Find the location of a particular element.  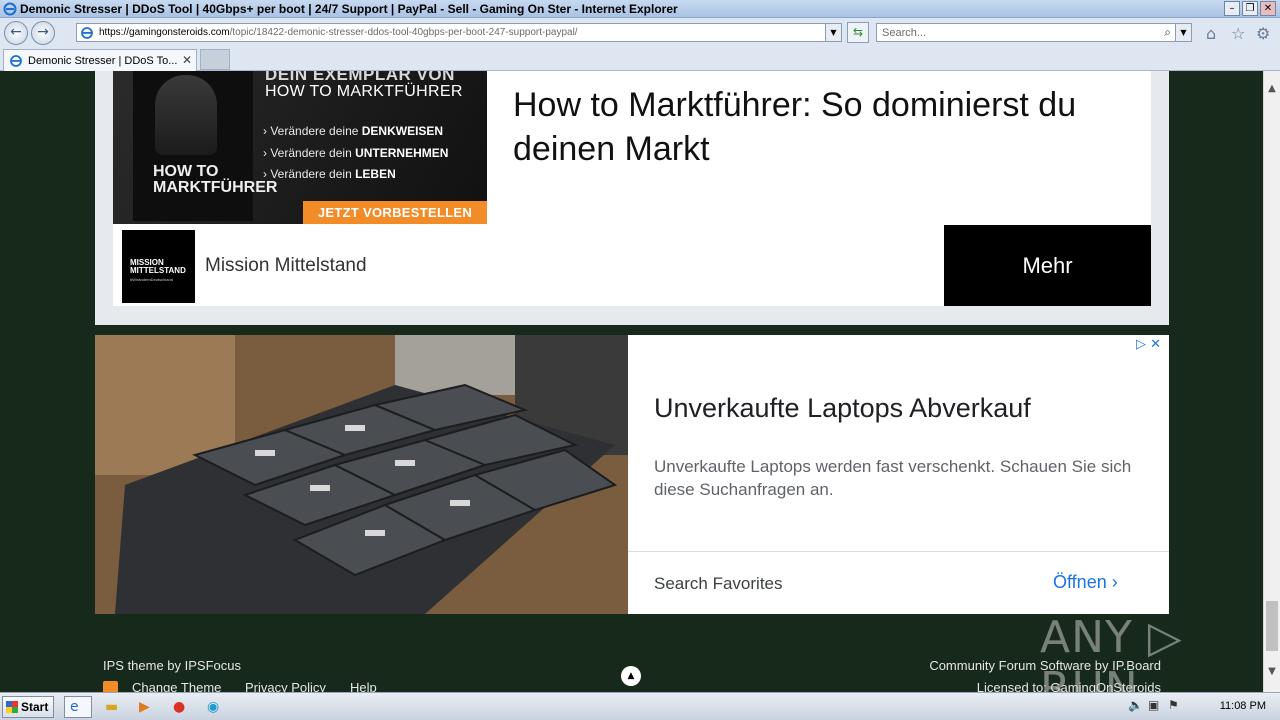

logo-tagline: #WirändernDeutschland is located at coordinates (151, 279).